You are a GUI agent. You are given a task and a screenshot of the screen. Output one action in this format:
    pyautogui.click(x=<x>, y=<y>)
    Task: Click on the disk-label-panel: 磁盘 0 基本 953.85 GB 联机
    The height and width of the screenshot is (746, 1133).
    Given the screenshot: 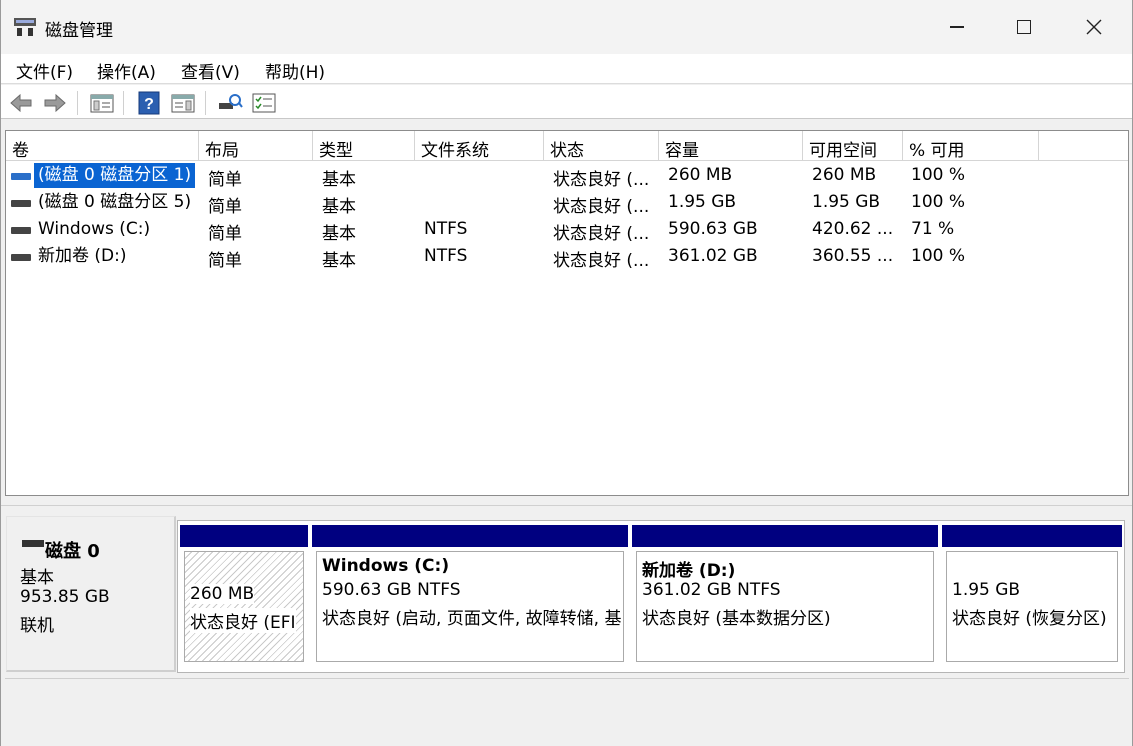 What is the action you would take?
    pyautogui.click(x=91, y=594)
    